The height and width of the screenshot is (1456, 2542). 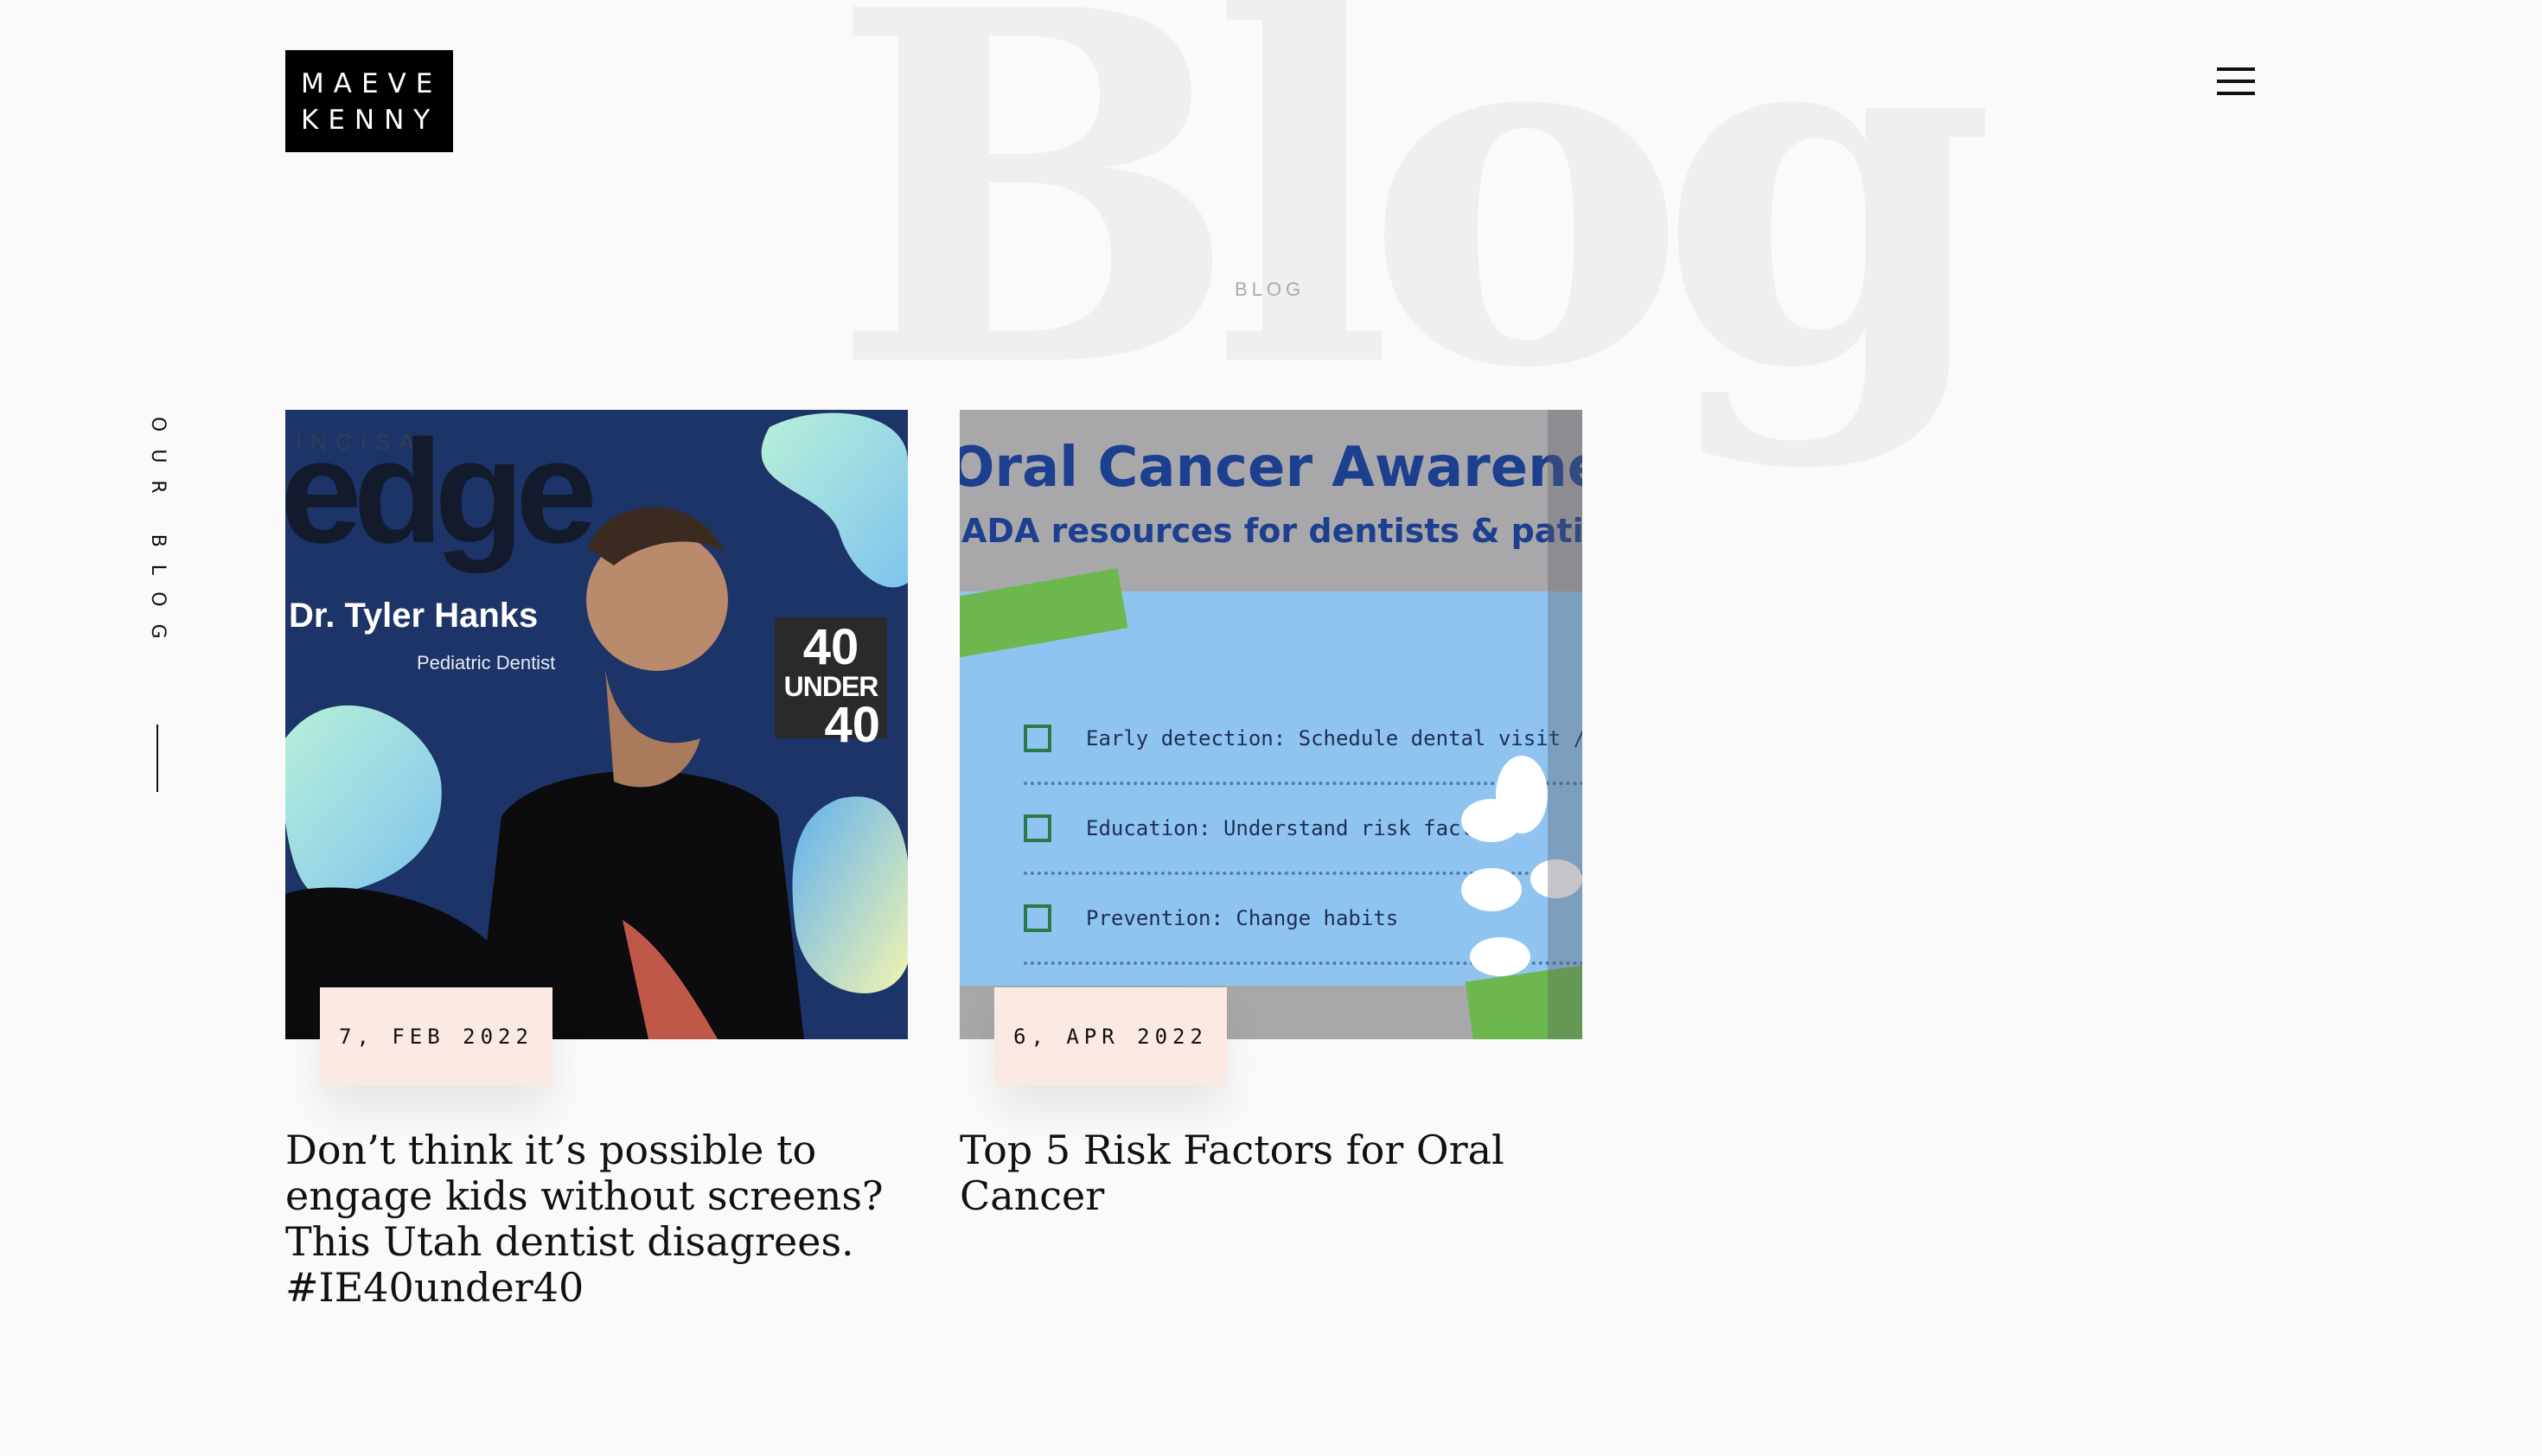 I want to click on side-label: OUR BLOG, so click(x=158, y=536).